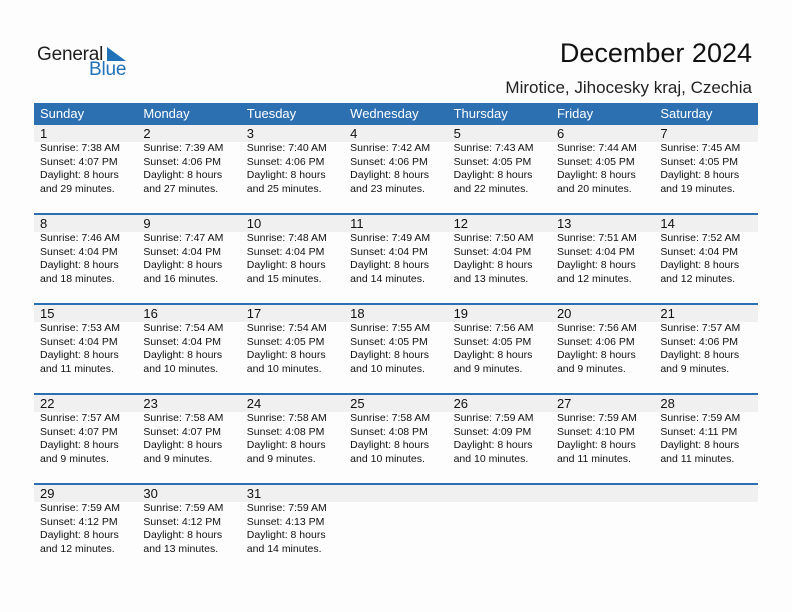 Image resolution: width=792 pixels, height=612 pixels. Describe the element at coordinates (564, 313) in the screenshot. I see `day-number: 20` at that location.